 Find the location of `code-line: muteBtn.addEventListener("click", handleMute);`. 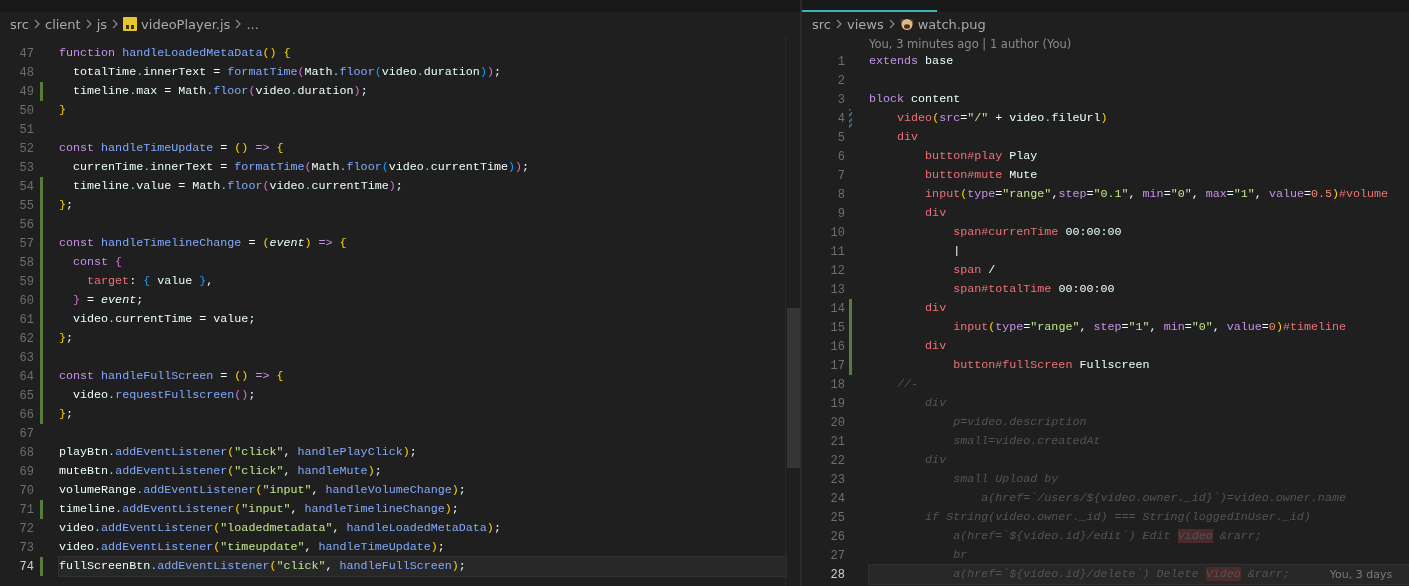

code-line: muteBtn.addEventListener("click", handleMute); is located at coordinates (220, 471).